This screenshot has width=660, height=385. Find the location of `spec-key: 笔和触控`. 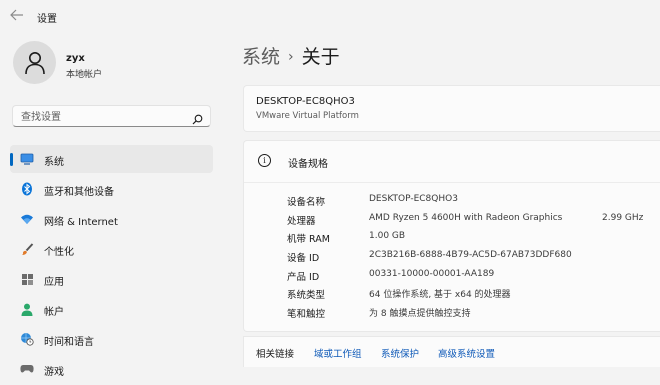

spec-key: 笔和触控 is located at coordinates (306, 315).